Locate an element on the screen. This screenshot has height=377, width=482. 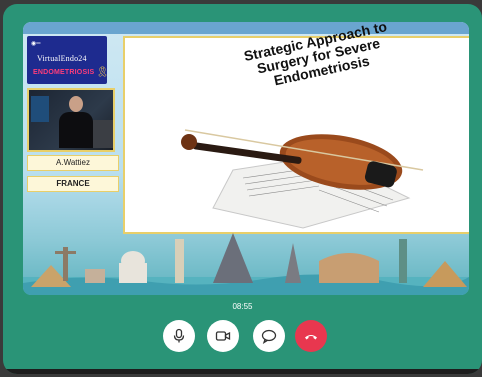
speaker-head is located at coordinates (76, 104).